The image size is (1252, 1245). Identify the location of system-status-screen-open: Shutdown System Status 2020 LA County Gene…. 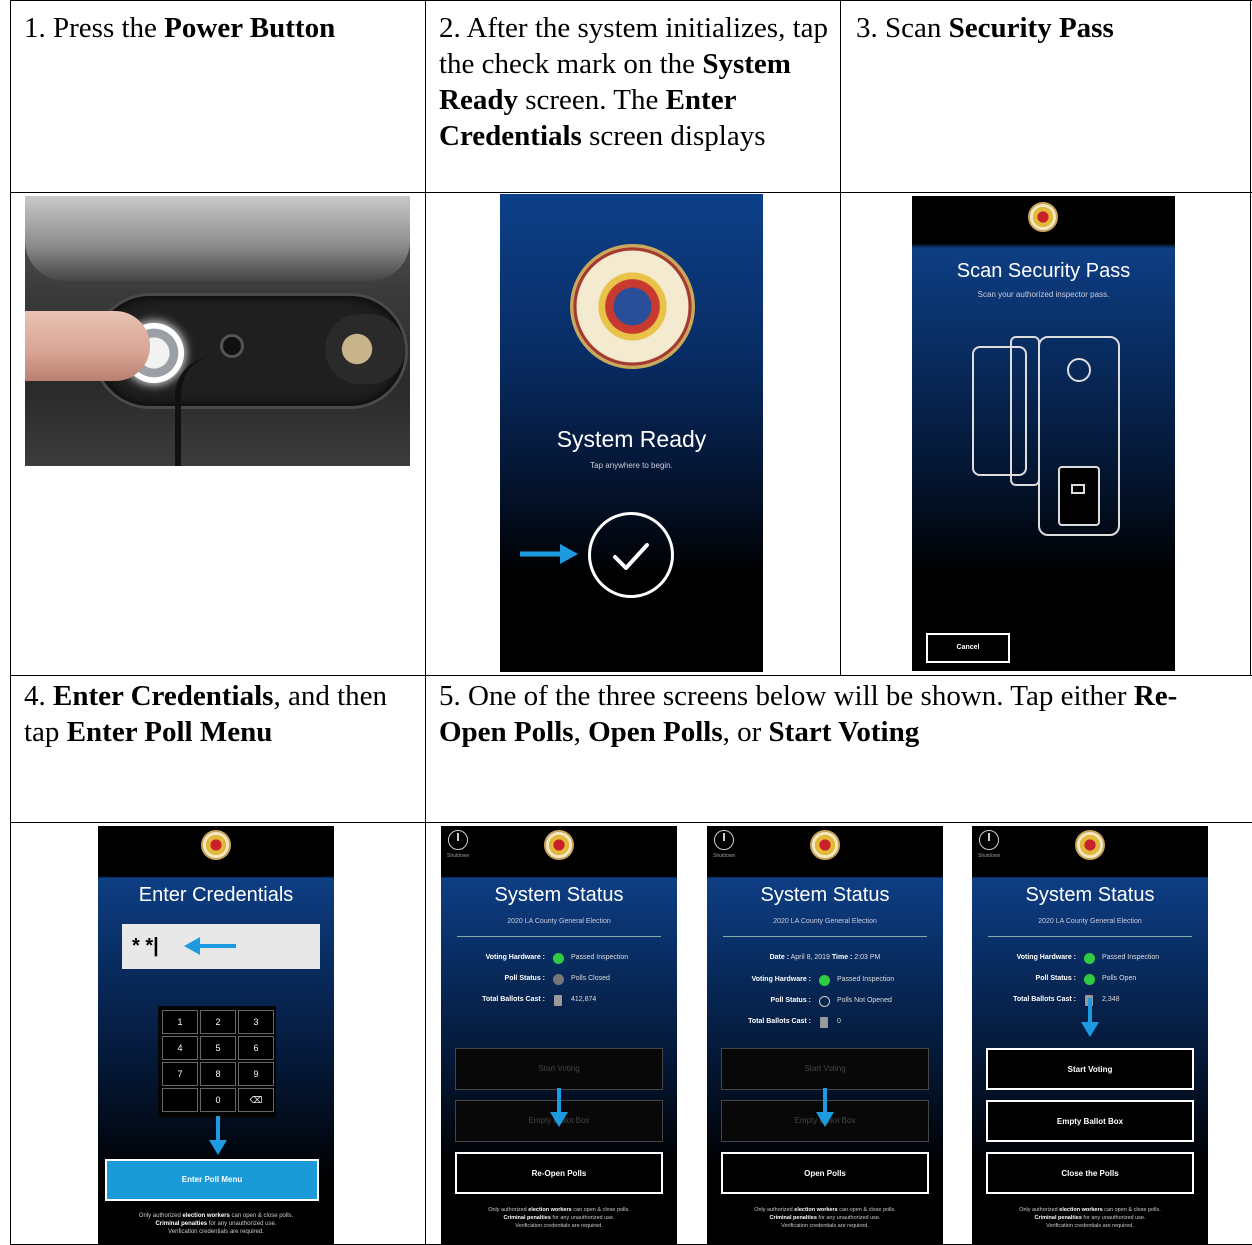
(825, 1035).